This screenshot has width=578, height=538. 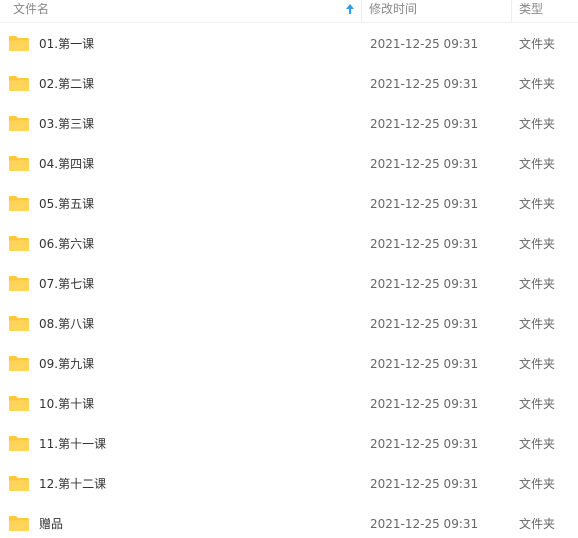 What do you see at coordinates (186, 11) in the screenshot?
I see `column-name-header: 文件名` at bounding box center [186, 11].